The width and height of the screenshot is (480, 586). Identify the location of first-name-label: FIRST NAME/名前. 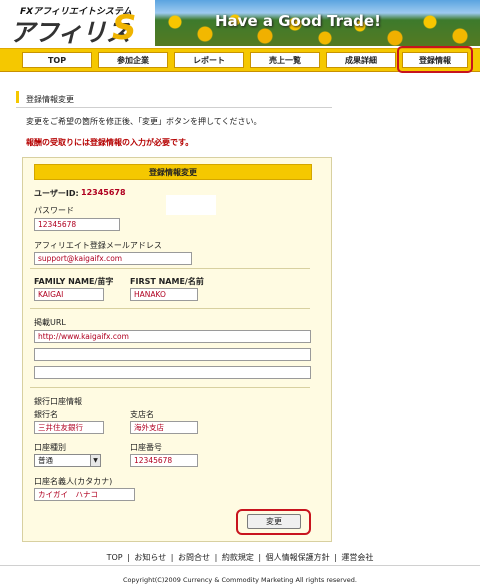
(167, 281).